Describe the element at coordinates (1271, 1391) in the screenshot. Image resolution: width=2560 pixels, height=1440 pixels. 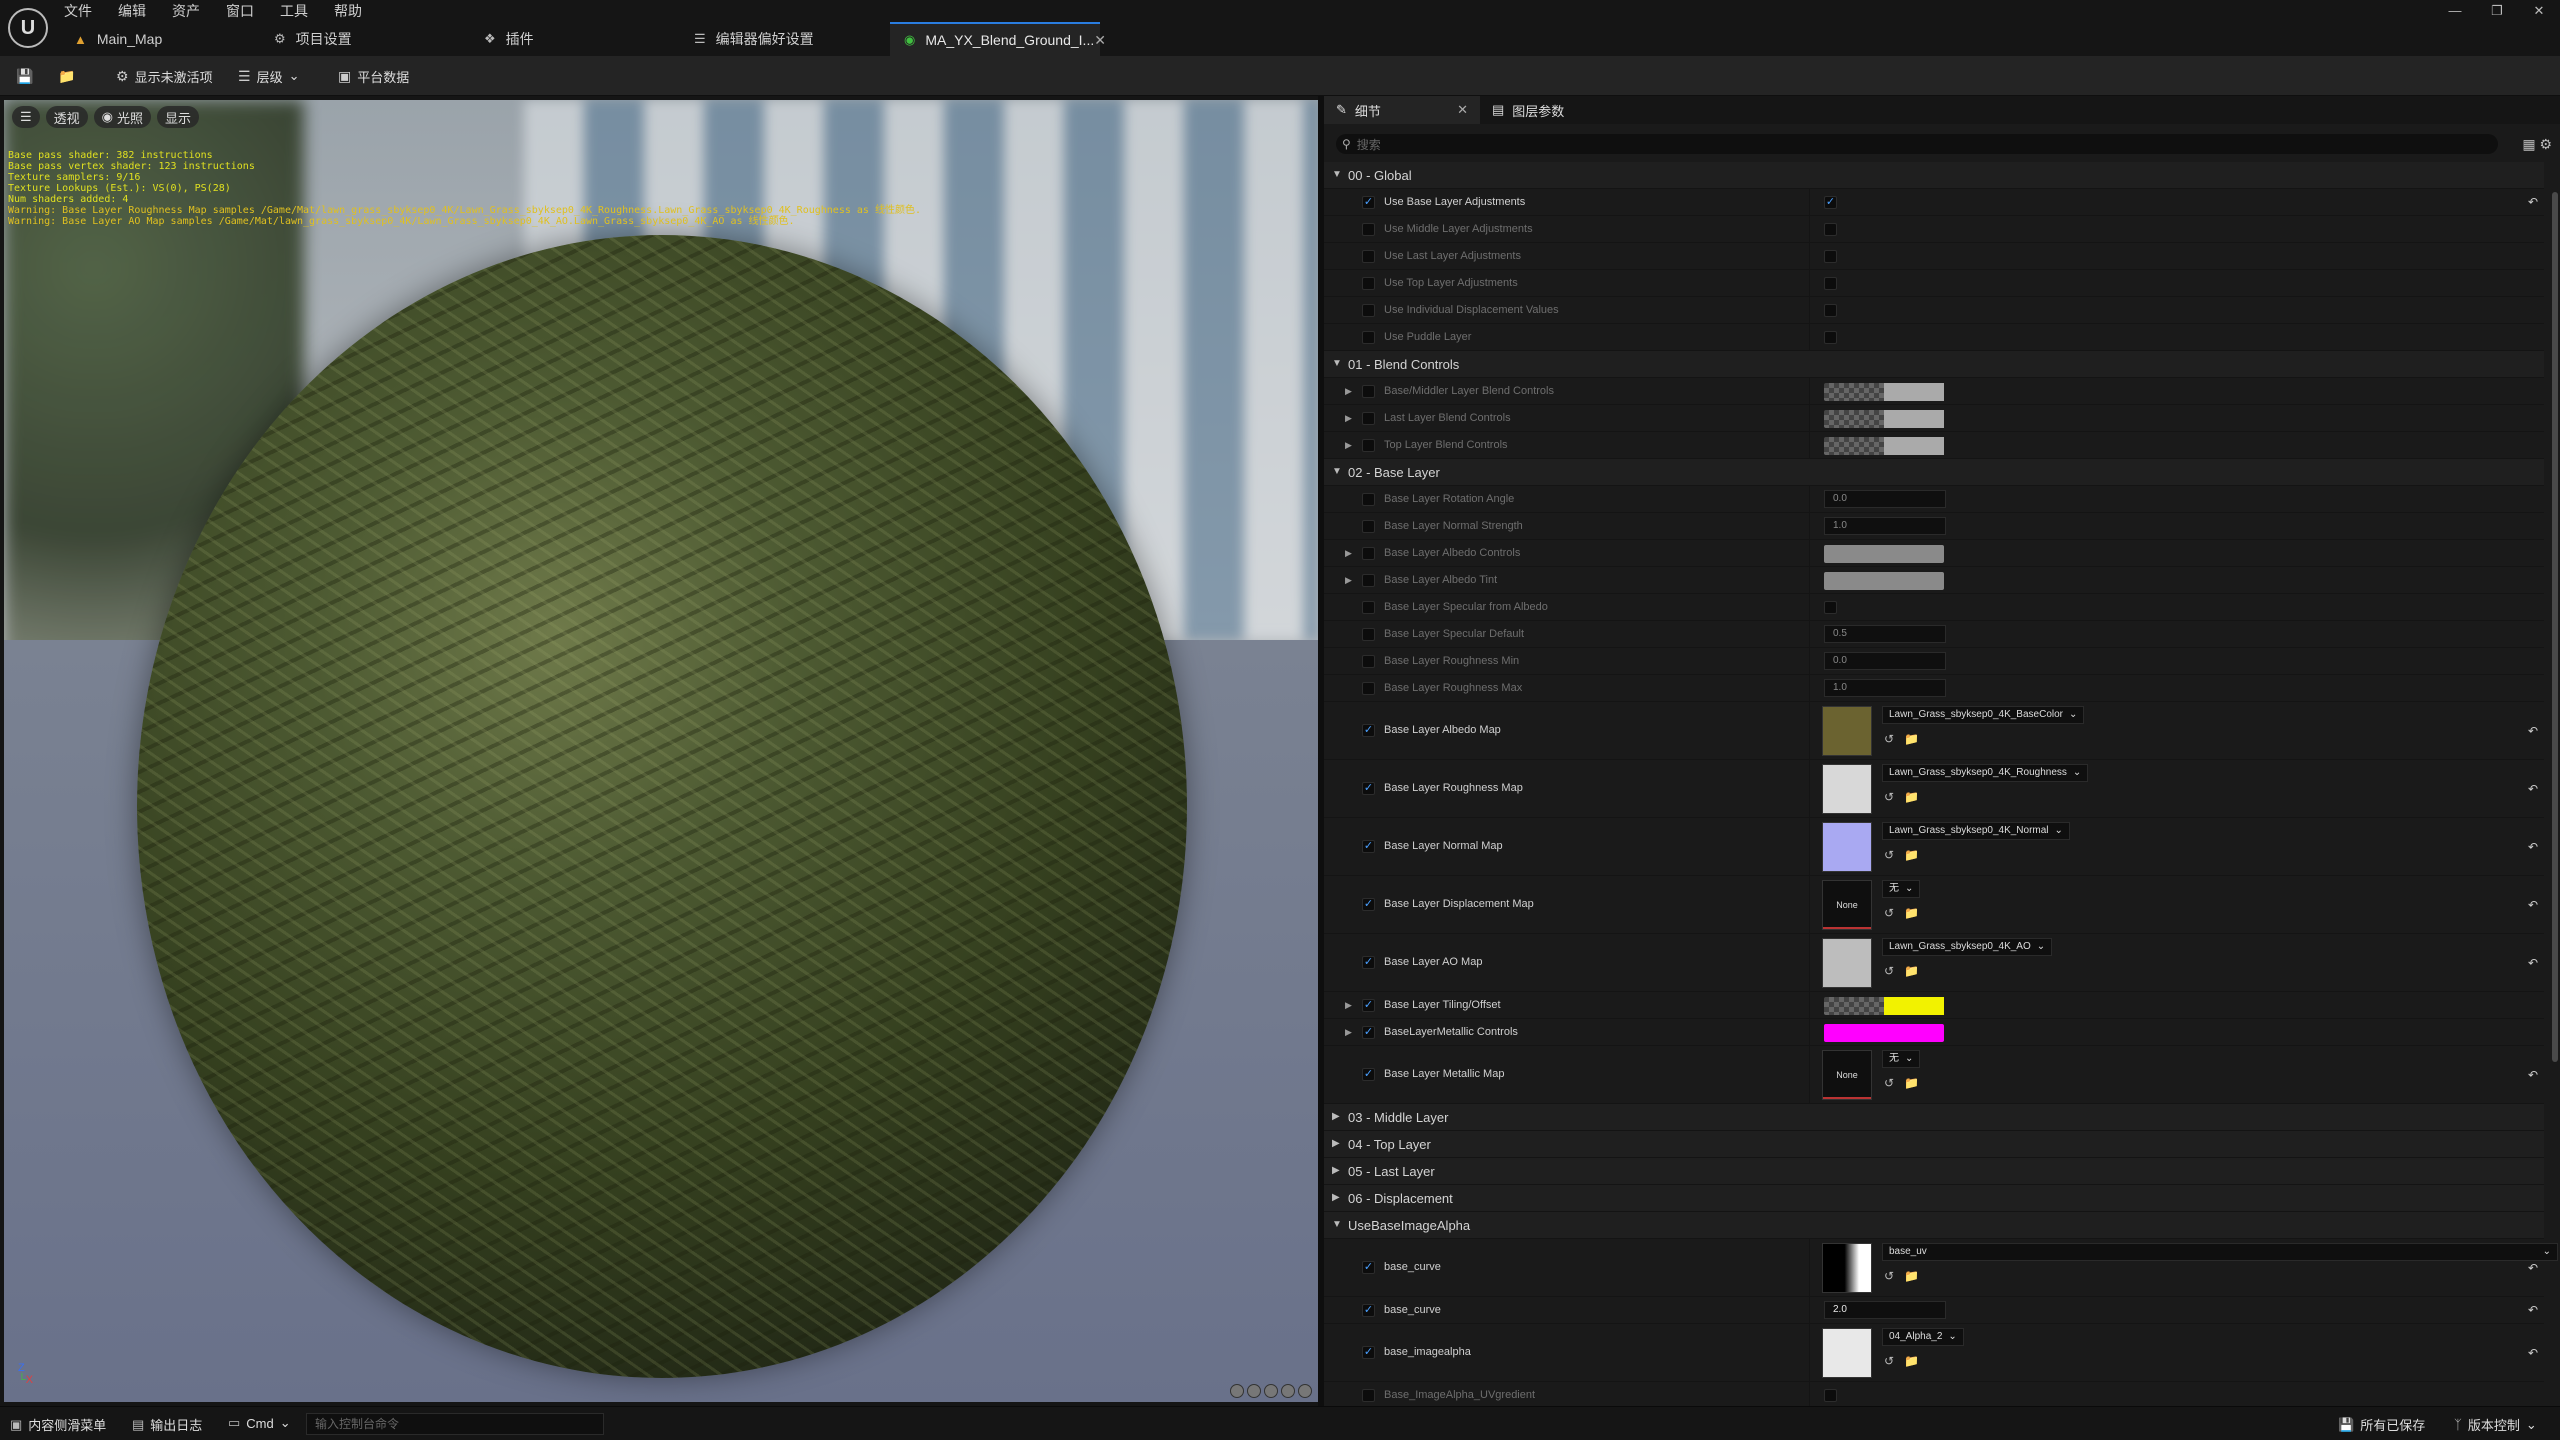
I see `plane-icon` at that location.